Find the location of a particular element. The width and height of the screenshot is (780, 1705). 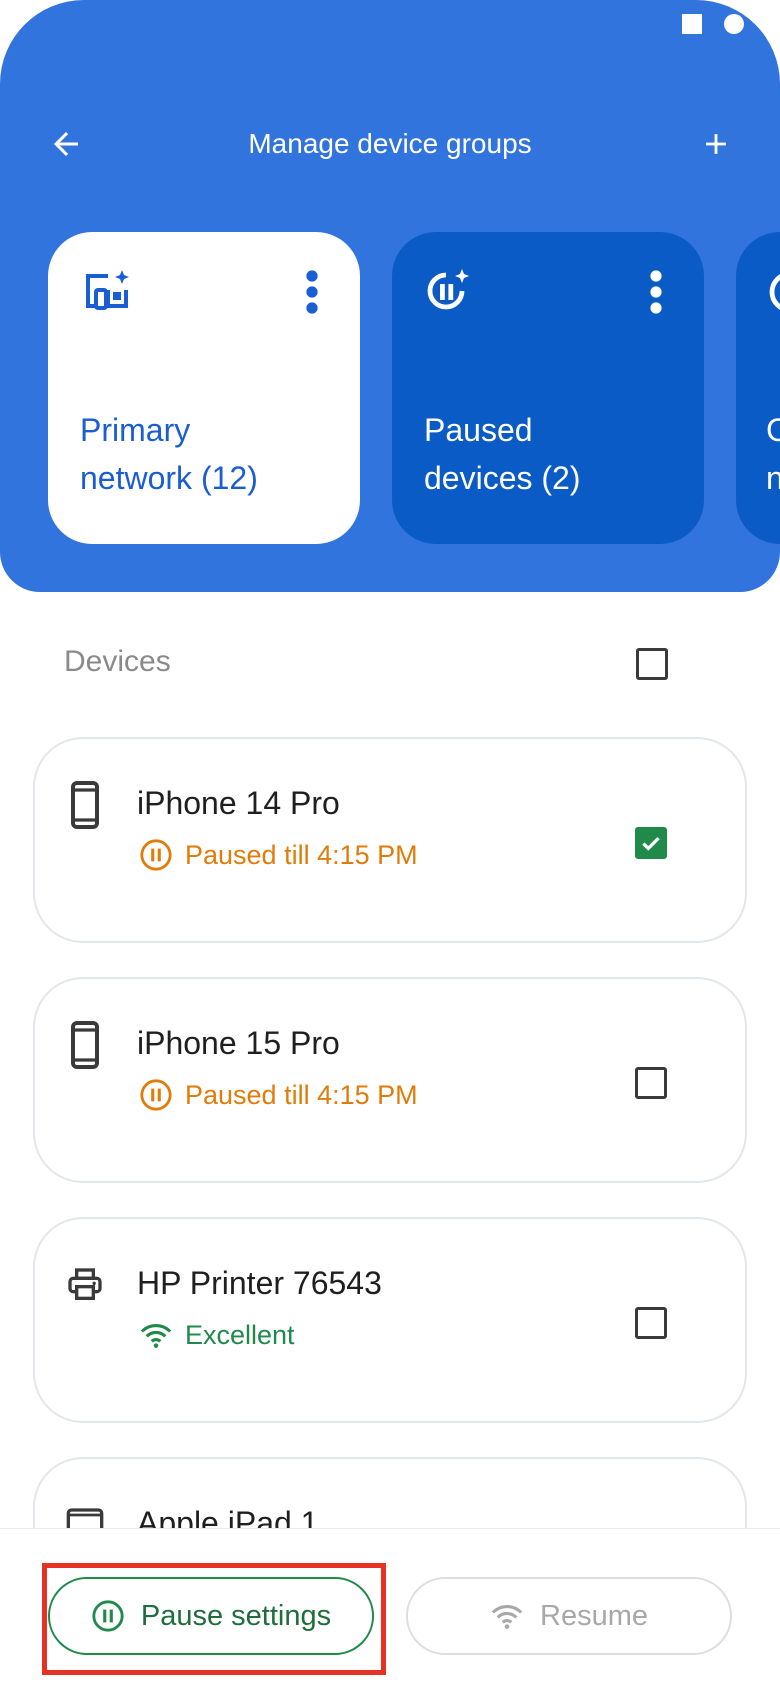

group-label-line2: devices (2) is located at coordinates (502, 478).